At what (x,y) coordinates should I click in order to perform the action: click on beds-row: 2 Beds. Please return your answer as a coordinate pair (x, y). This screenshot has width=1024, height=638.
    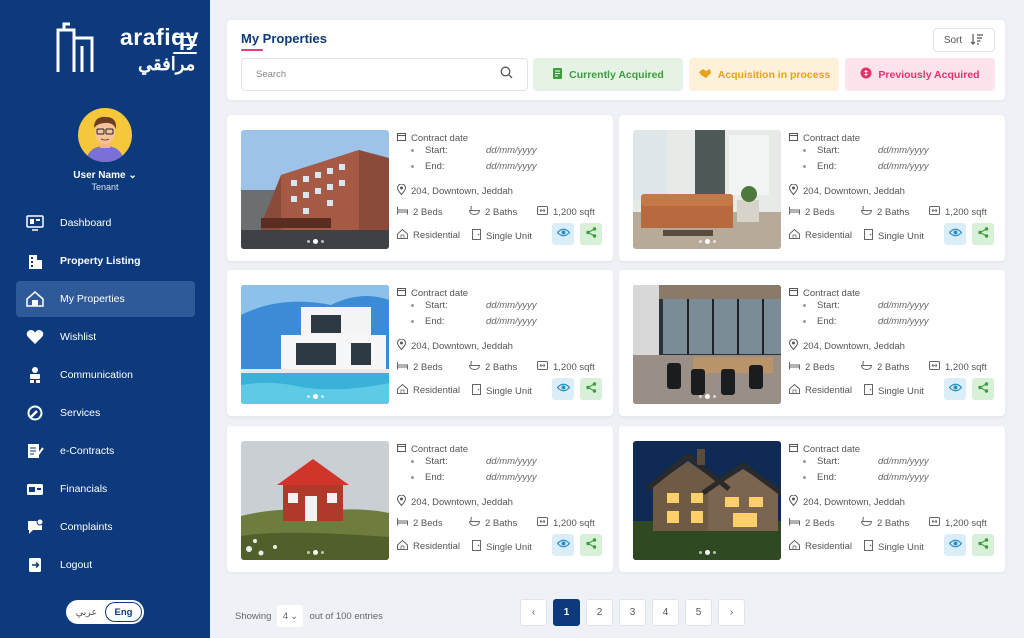
    Looking at the image, I should click on (420, 367).